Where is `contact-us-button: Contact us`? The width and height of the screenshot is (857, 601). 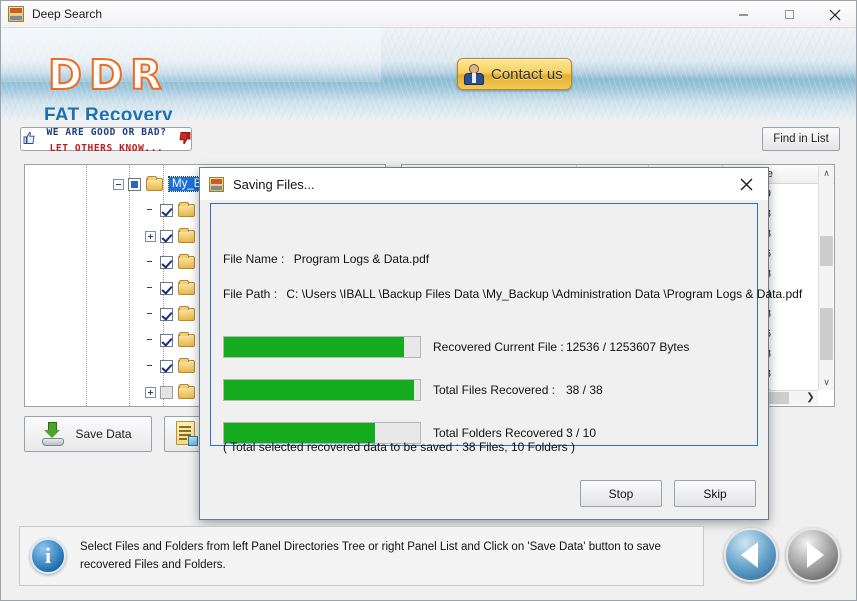
contact-us-button: Contact us is located at coordinates (514, 74).